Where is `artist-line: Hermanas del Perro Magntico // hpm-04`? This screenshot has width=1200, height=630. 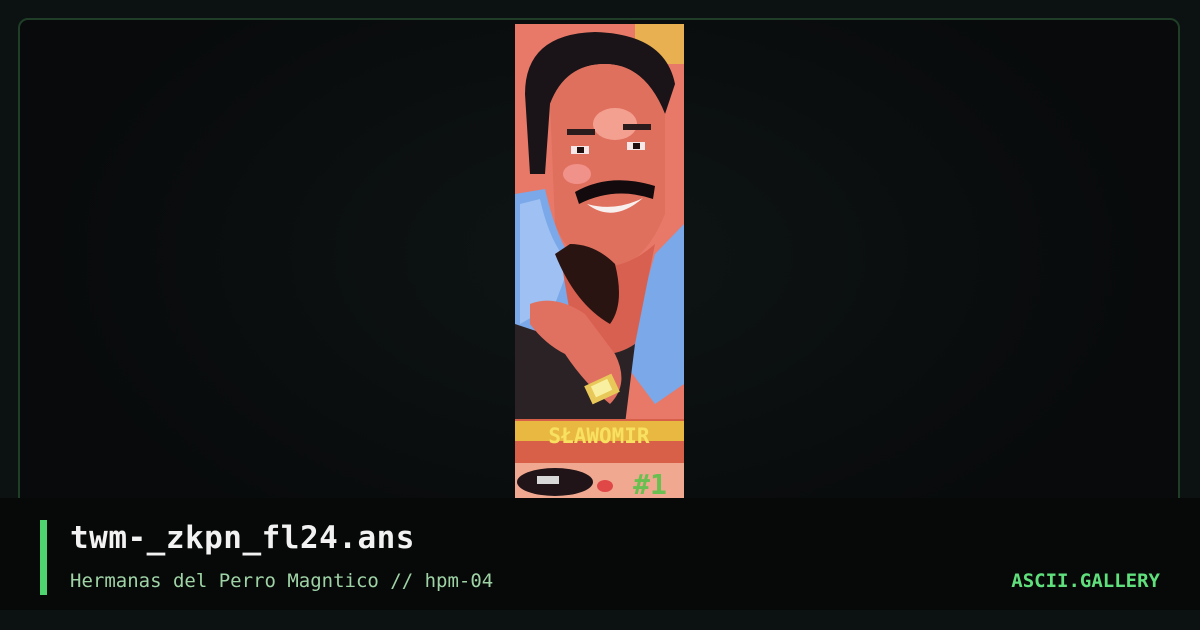 artist-line: Hermanas del Perro Magntico // hpm-04 is located at coordinates (282, 581).